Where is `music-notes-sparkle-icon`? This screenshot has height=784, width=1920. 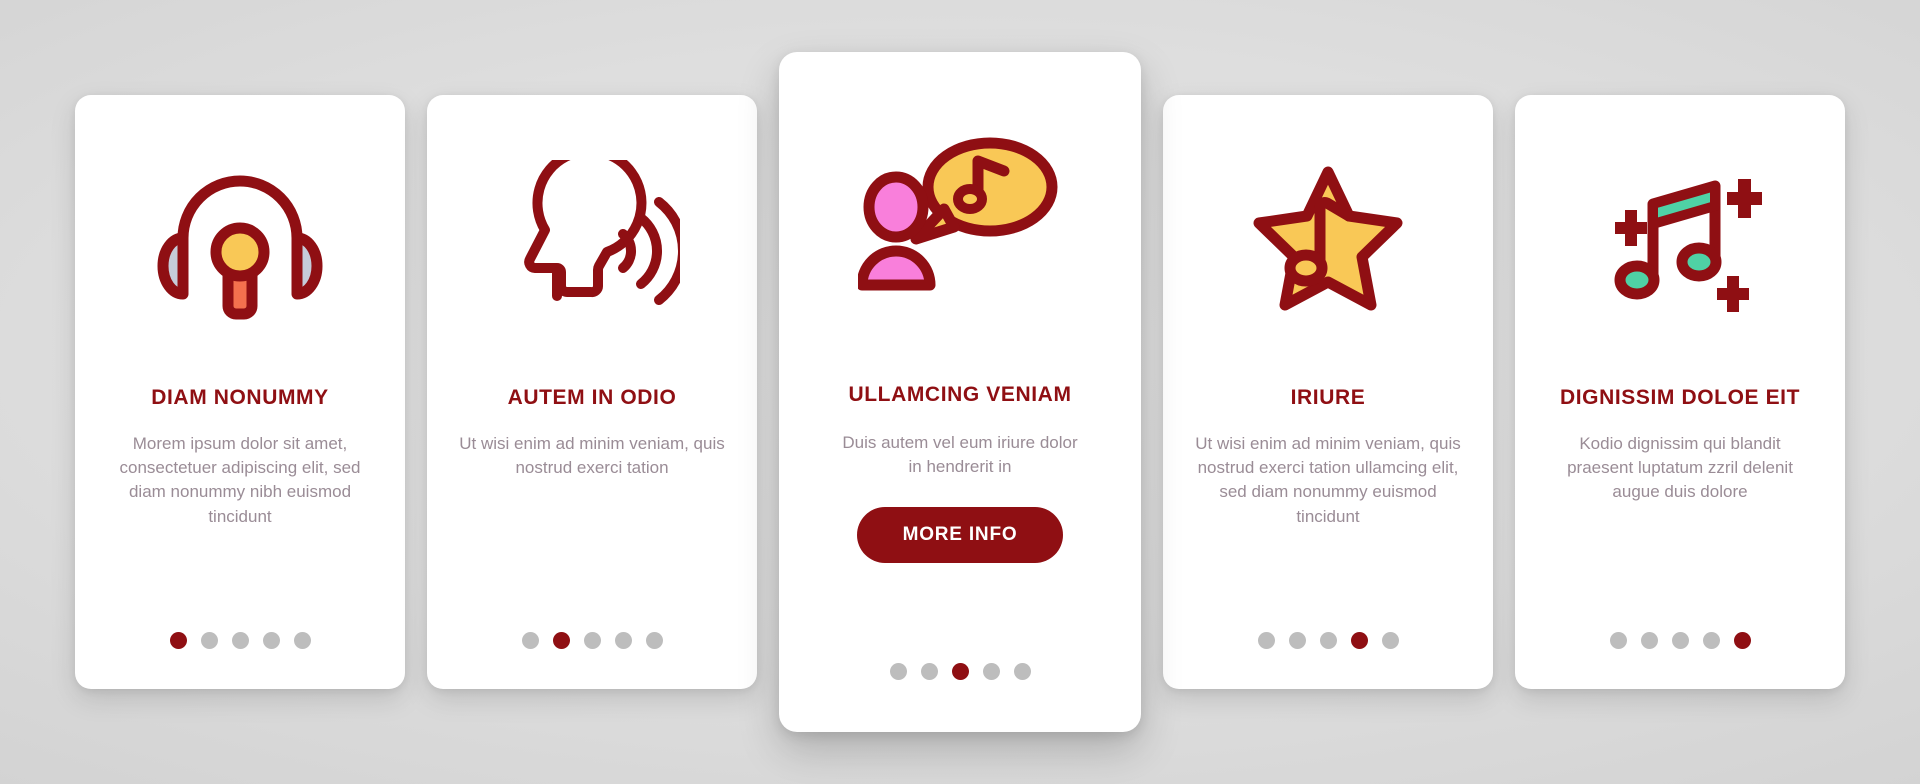
music-notes-sparkle-icon is located at coordinates (1680, 240).